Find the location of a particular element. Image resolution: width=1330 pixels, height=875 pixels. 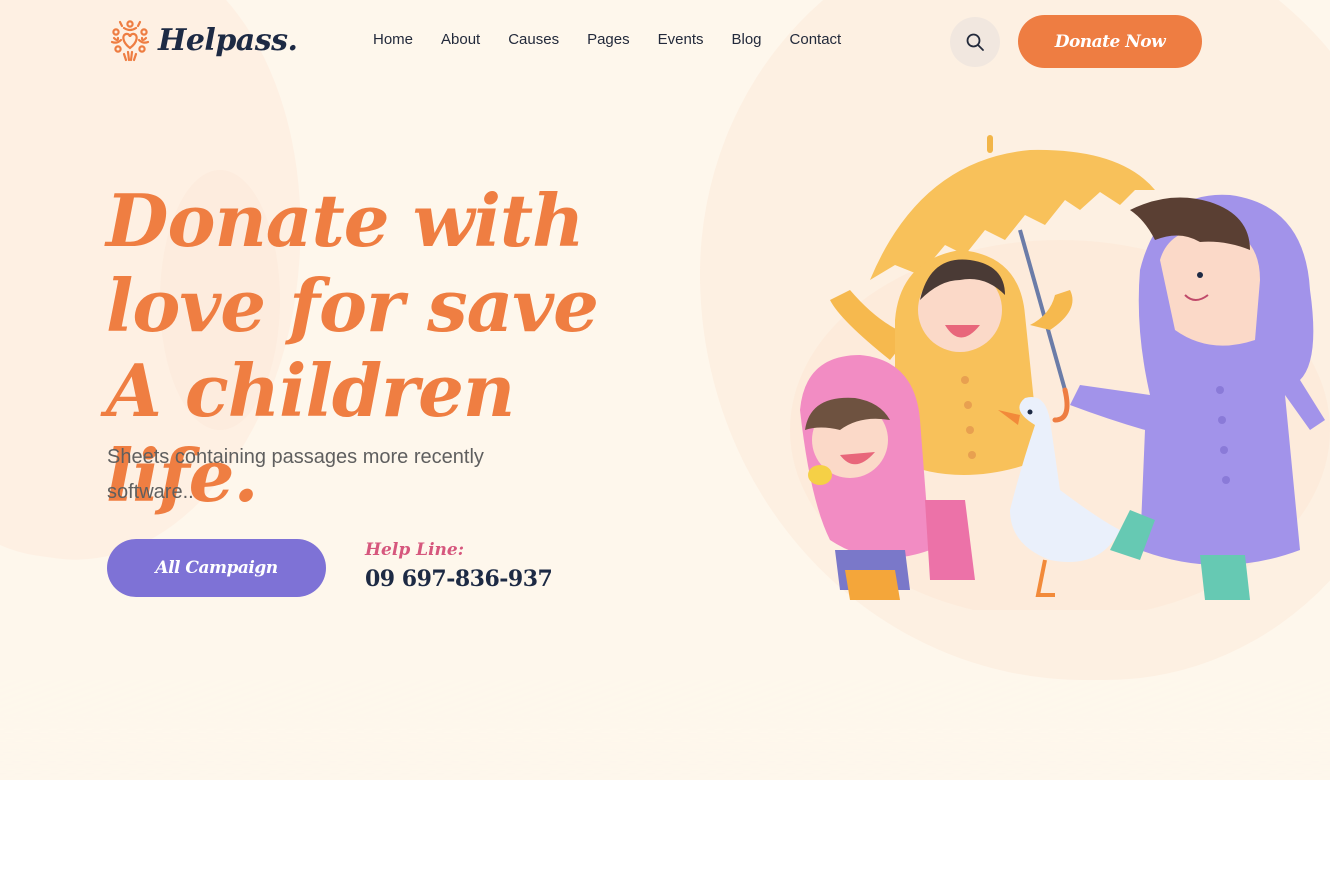

nav-home: Home is located at coordinates (393, 39).